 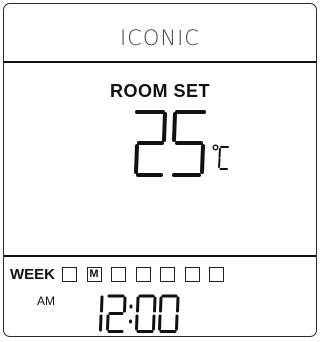 I want to click on clock-colon, so click(x=131, y=314).